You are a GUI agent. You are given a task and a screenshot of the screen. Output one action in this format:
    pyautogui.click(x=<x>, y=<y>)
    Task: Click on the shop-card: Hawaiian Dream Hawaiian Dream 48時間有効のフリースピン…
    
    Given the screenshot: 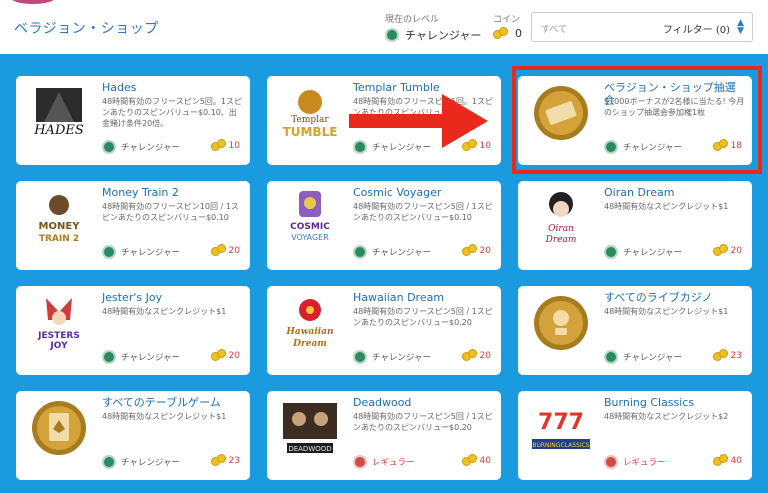 What is the action you would take?
    pyautogui.click(x=384, y=330)
    